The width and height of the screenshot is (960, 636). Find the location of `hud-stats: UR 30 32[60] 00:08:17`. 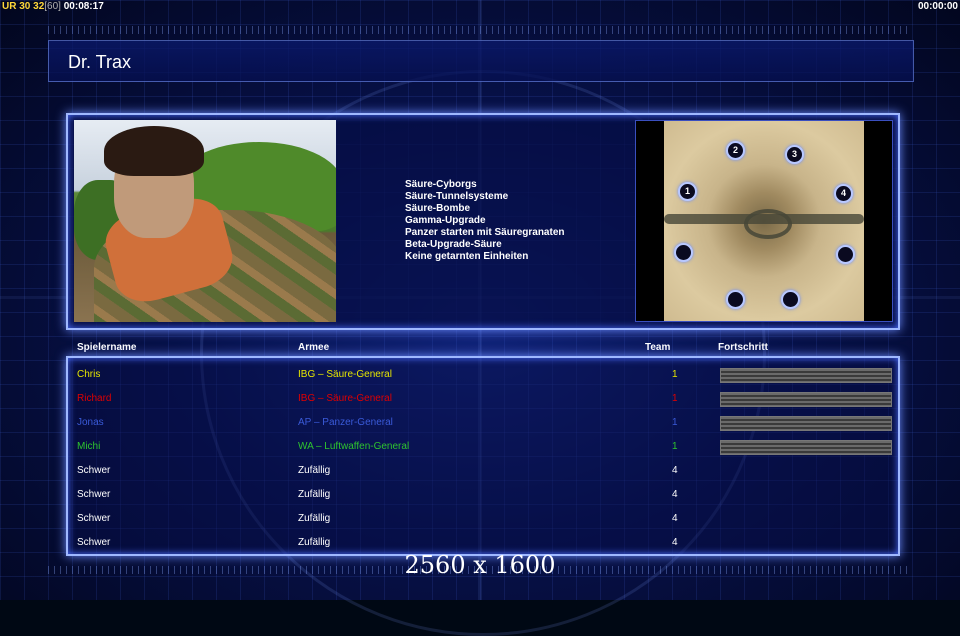

hud-stats: UR 30 32[60] 00:08:17 is located at coordinates (53, 6).